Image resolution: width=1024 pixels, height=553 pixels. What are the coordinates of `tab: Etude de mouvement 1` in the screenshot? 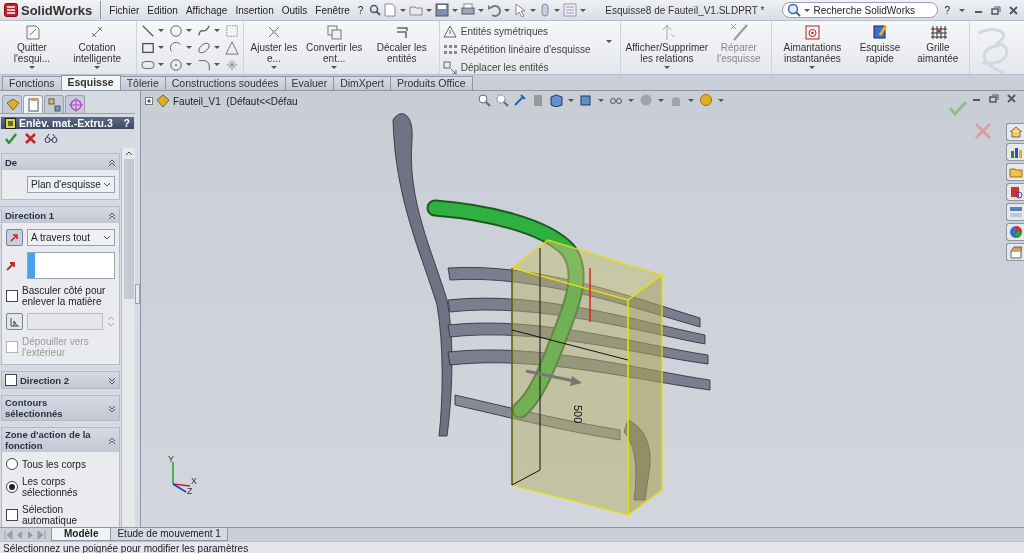 It's located at (169, 534).